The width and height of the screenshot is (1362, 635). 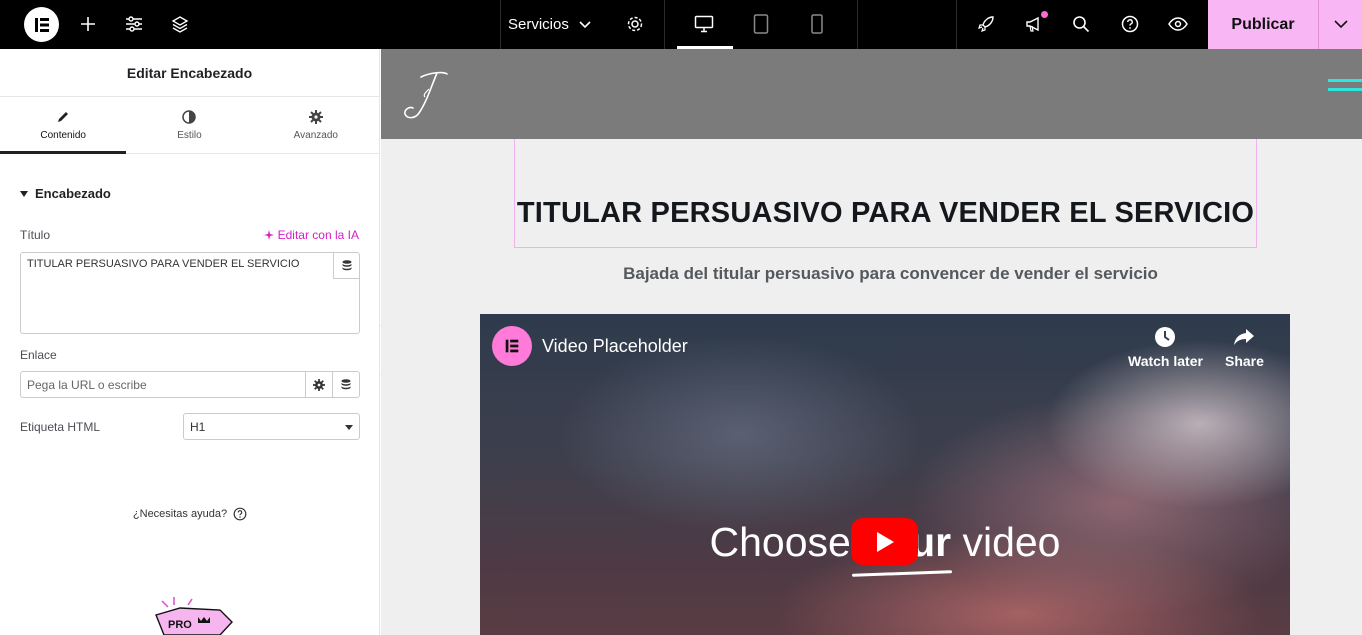 What do you see at coordinates (189, 73) in the screenshot?
I see `panel-title: Editar Encabezado` at bounding box center [189, 73].